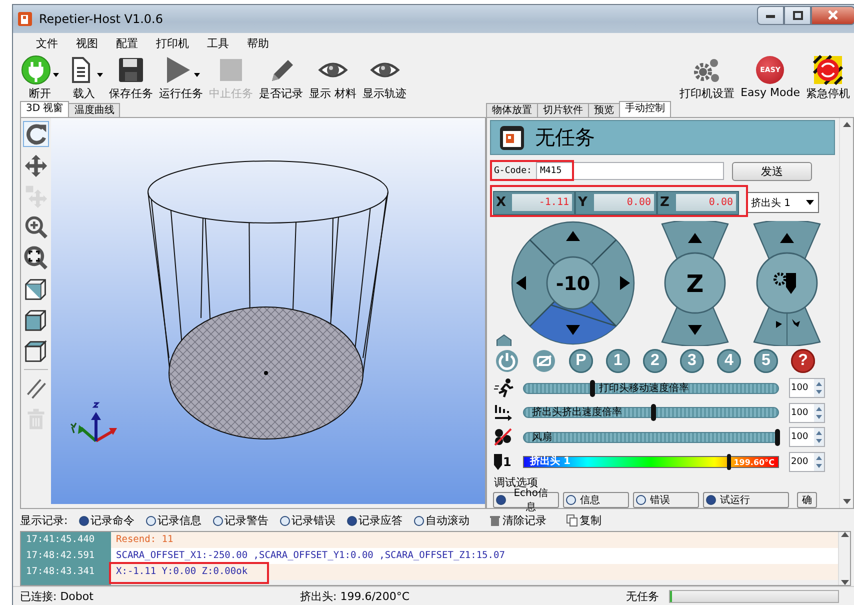  Describe the element at coordinates (310, 555) in the screenshot. I see `log-message: SCARA_OFFSET_X1:-250.00 ,SCARA_OFFSET_Y1:0.00 ,SCARA_OFFSET_Z1:15.07` at that location.